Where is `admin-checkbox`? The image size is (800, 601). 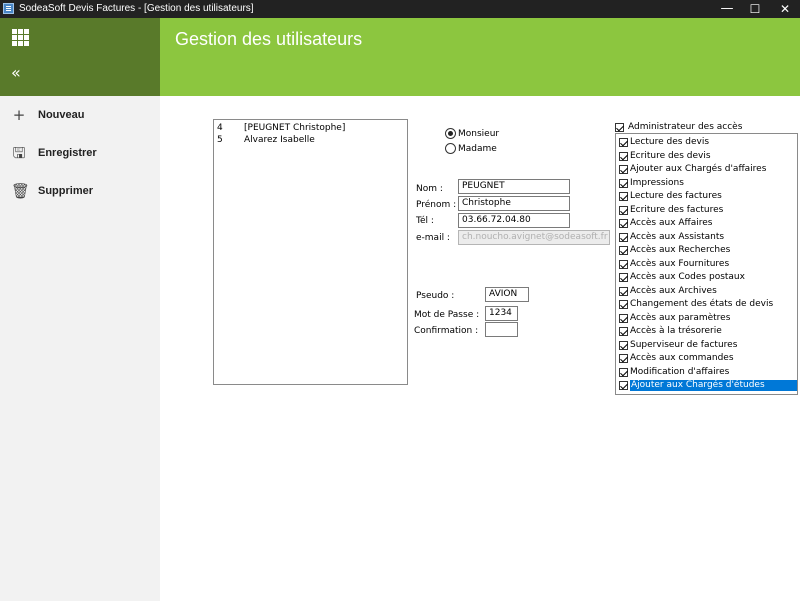 admin-checkbox is located at coordinates (619, 127).